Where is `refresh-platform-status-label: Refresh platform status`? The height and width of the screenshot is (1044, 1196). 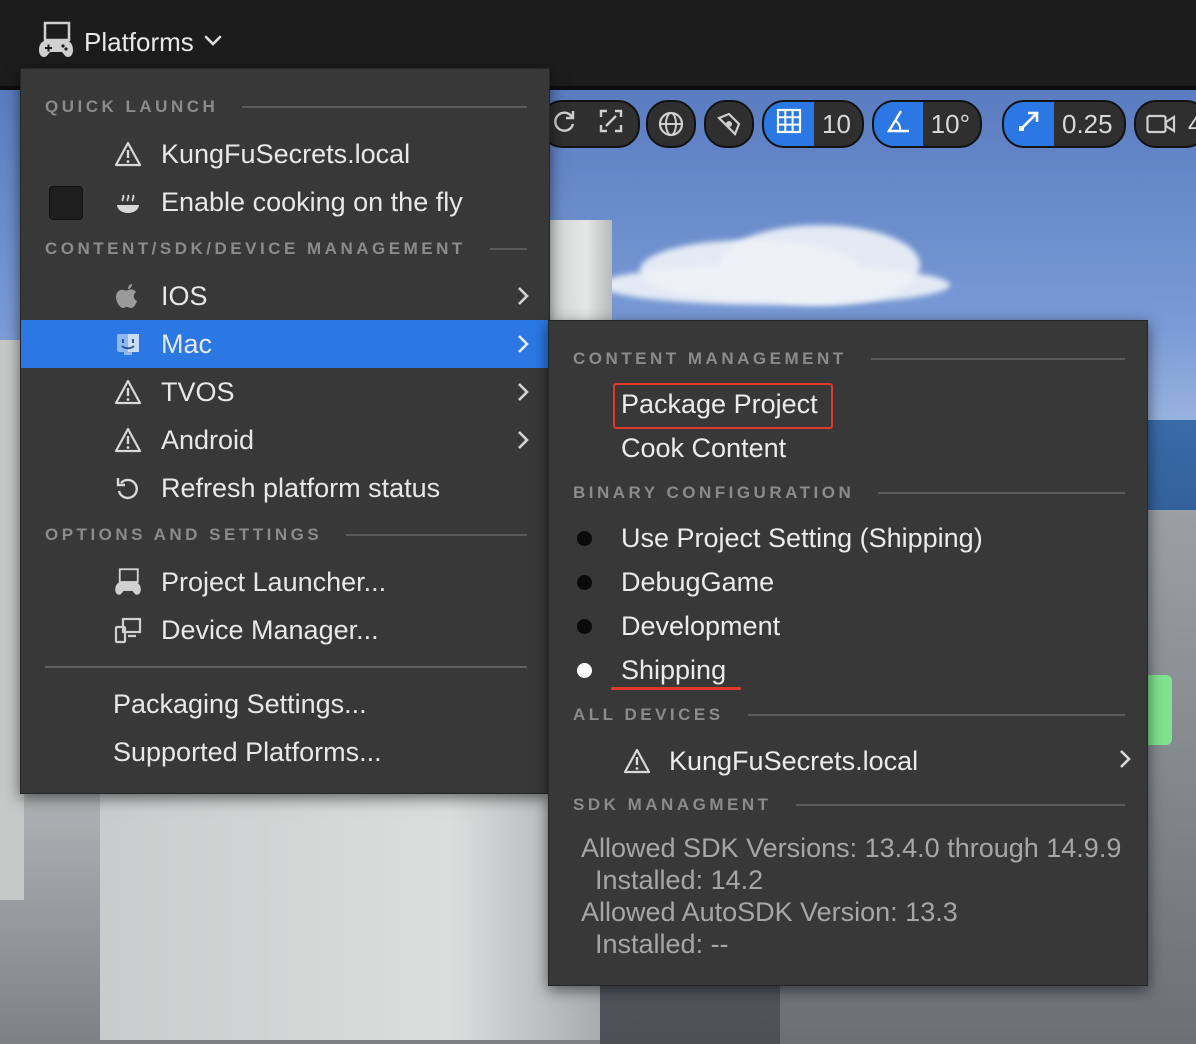 refresh-platform-status-label: Refresh platform status is located at coordinates (301, 487).